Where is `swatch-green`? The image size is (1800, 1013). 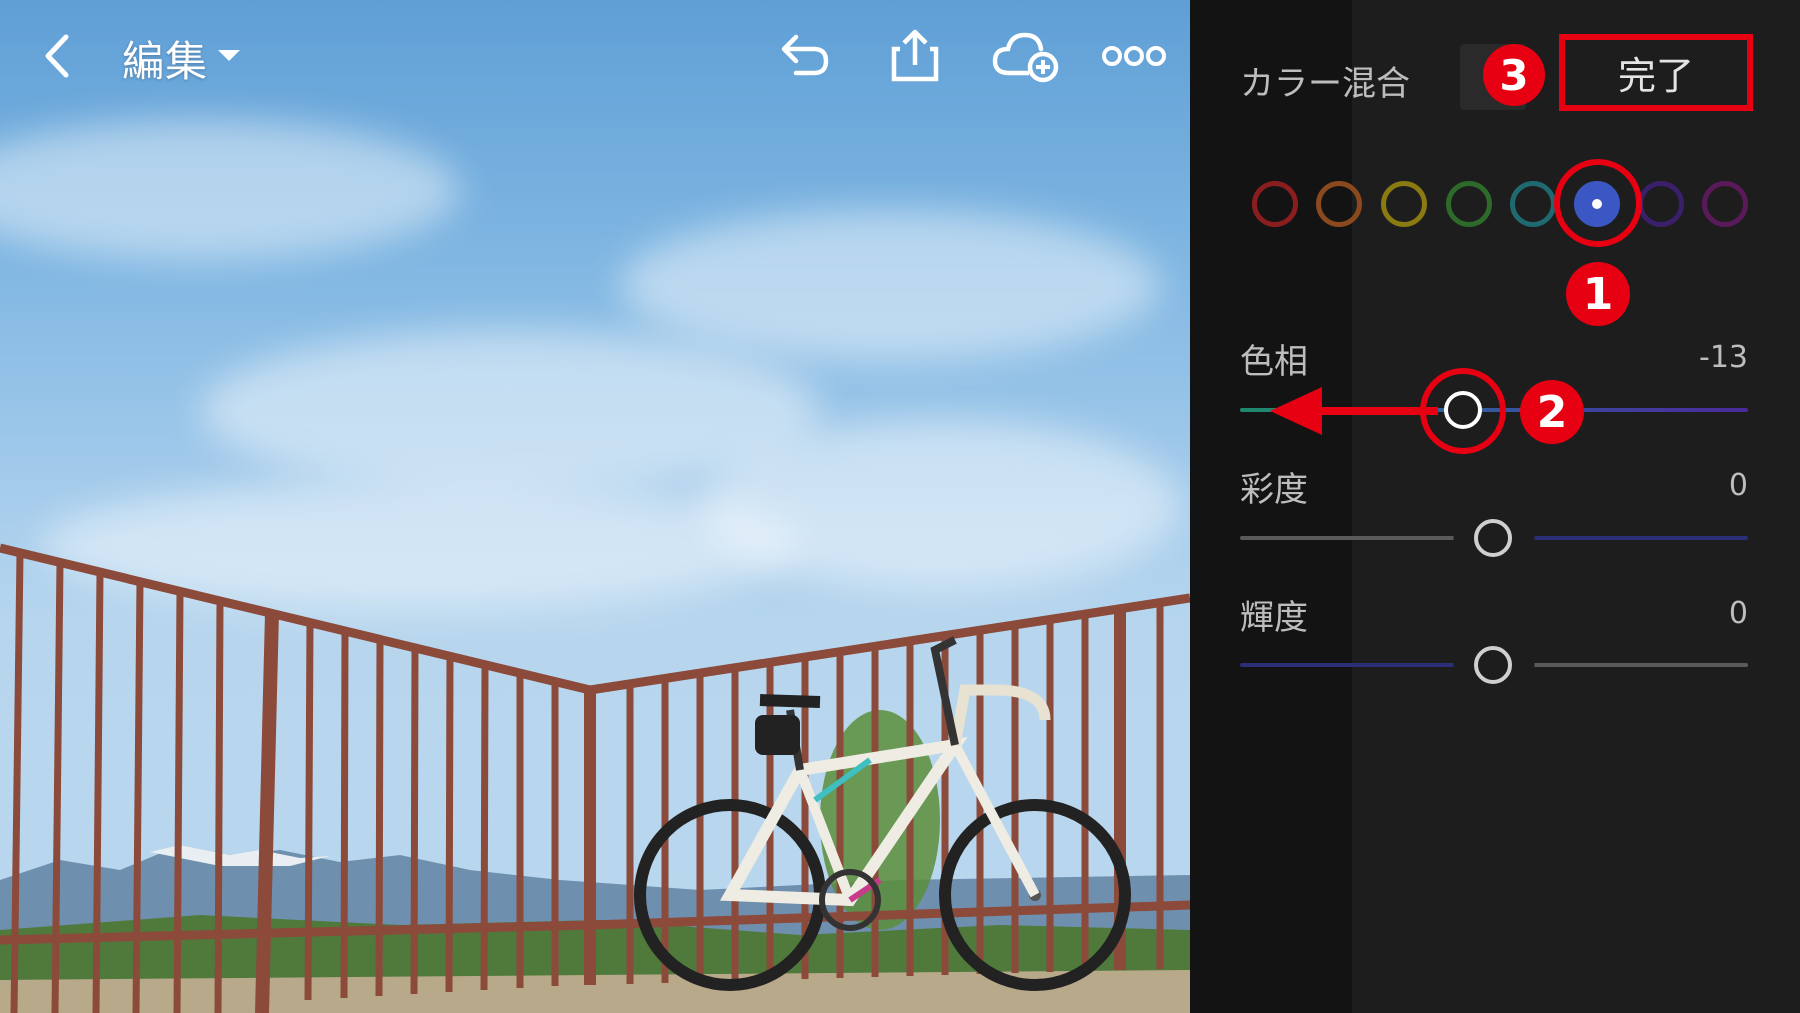
swatch-green is located at coordinates (1469, 204).